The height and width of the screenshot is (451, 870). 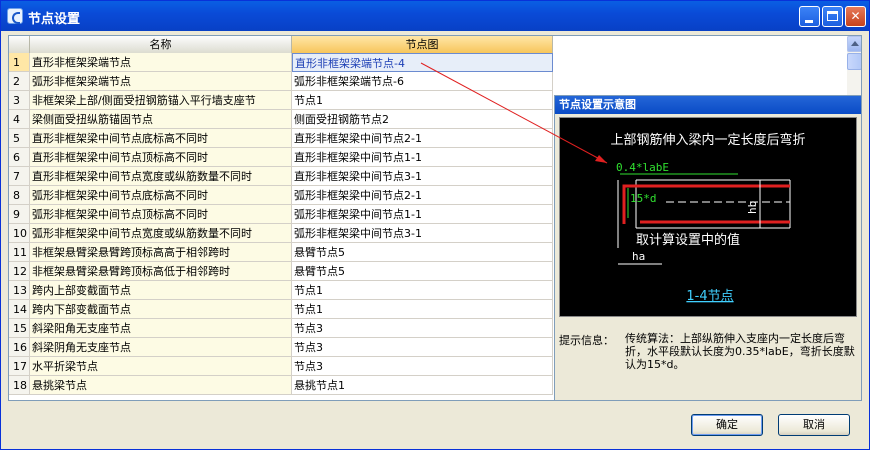 What do you see at coordinates (422, 195) in the screenshot?
I see `row-node-cell: 弧形非框架梁中间节点2-1` at bounding box center [422, 195].